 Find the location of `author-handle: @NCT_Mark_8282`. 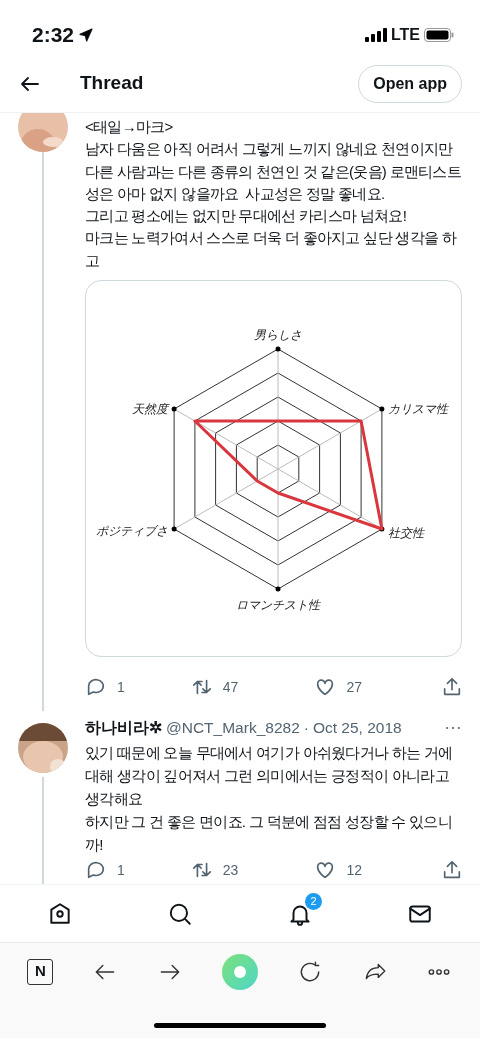

author-handle: @NCT_Mark_8282 is located at coordinates (233, 728).